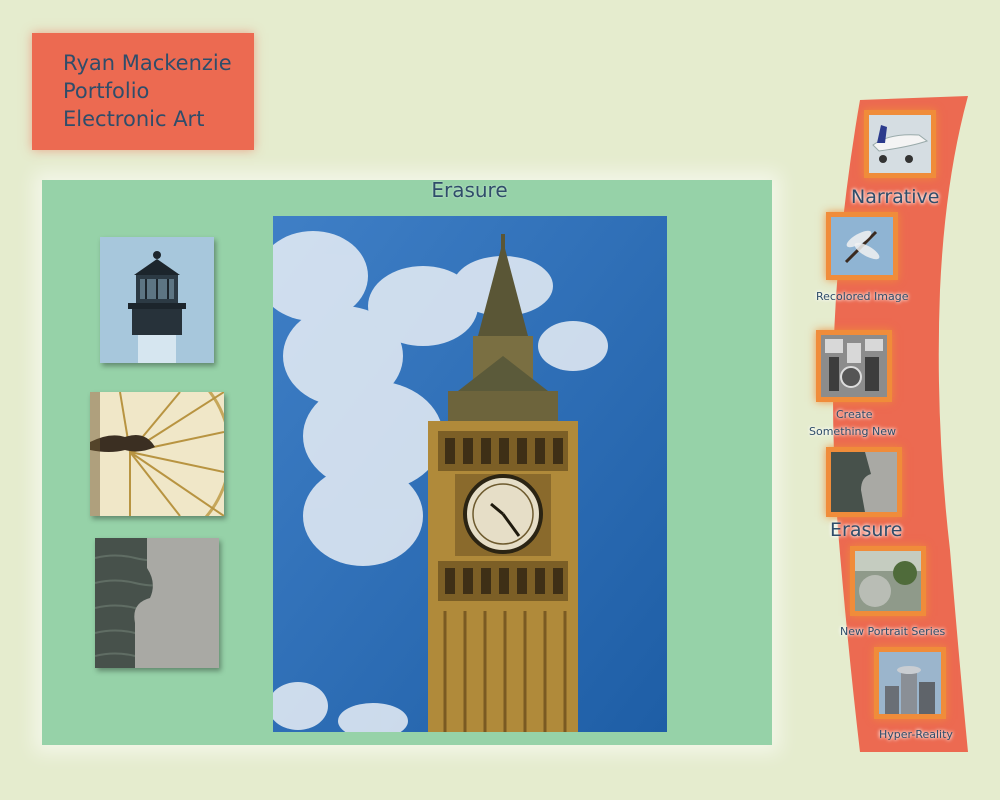 This screenshot has height=800, width=1000. Describe the element at coordinates (147, 63) in the screenshot. I see `site-title-name: Ryan Mackenzie` at that location.